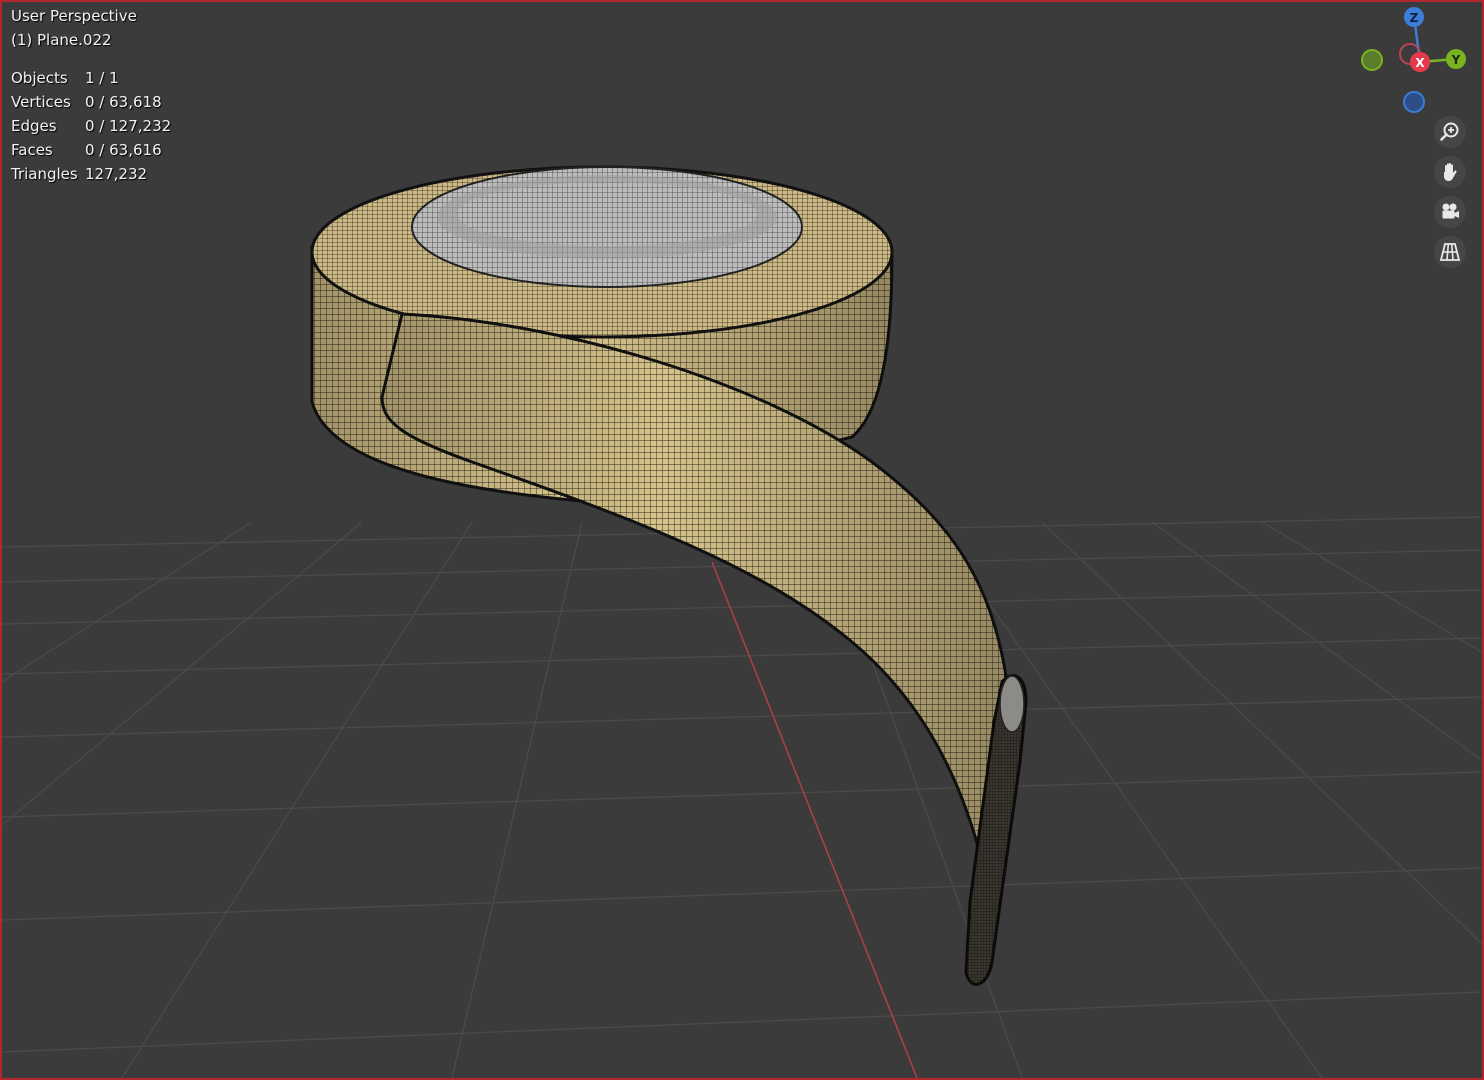 The width and height of the screenshot is (1484, 1080). I want to click on stat-row-faces: Faces 0 / 63,616, so click(91, 150).